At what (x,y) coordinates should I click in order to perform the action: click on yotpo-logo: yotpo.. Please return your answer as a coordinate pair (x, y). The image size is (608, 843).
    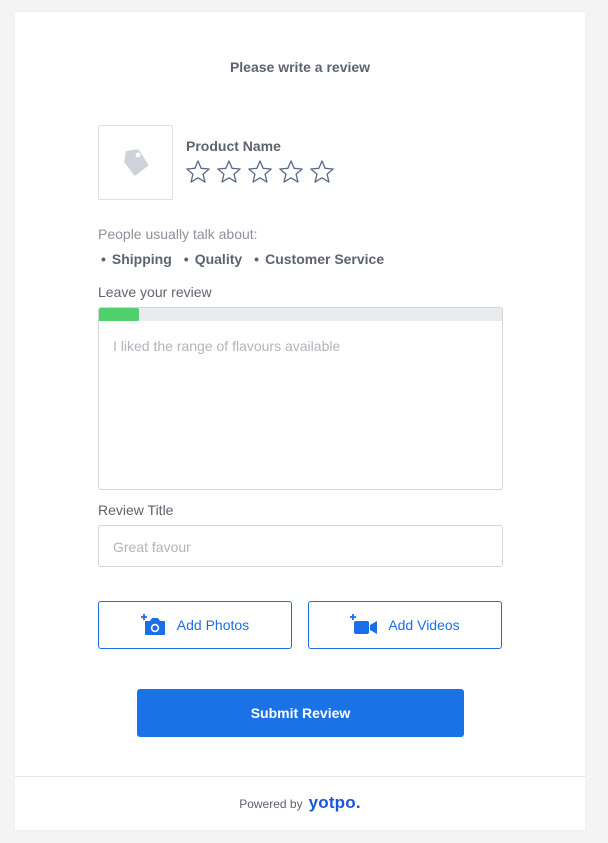
    Looking at the image, I should click on (335, 803).